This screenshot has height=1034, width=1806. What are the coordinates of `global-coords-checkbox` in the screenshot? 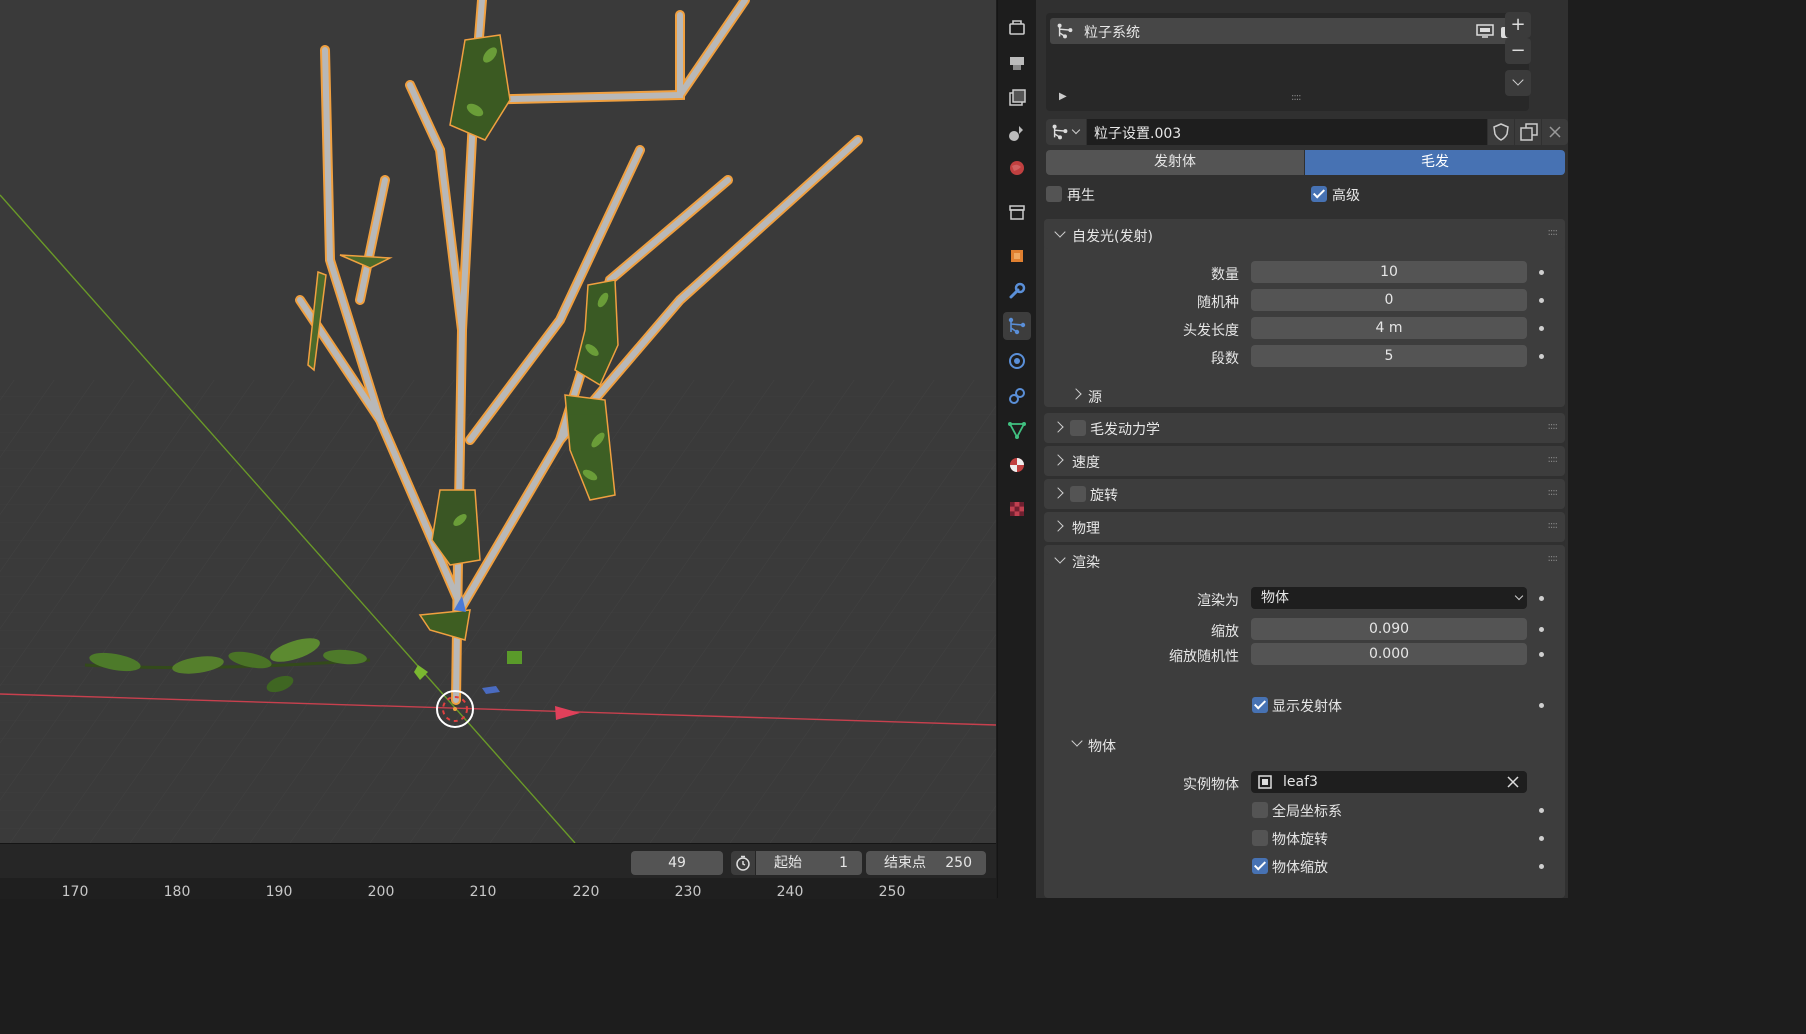 It's located at (1260, 810).